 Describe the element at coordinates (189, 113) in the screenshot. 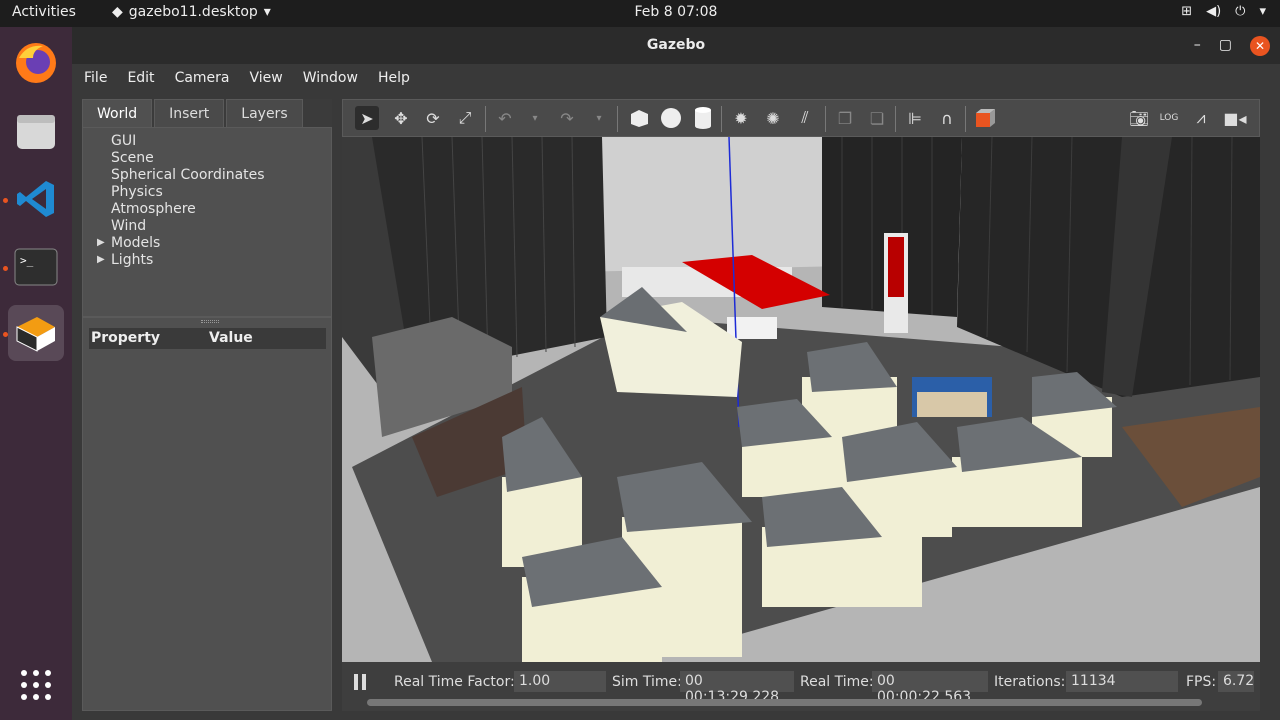

I see `tab-insert: Insert` at that location.